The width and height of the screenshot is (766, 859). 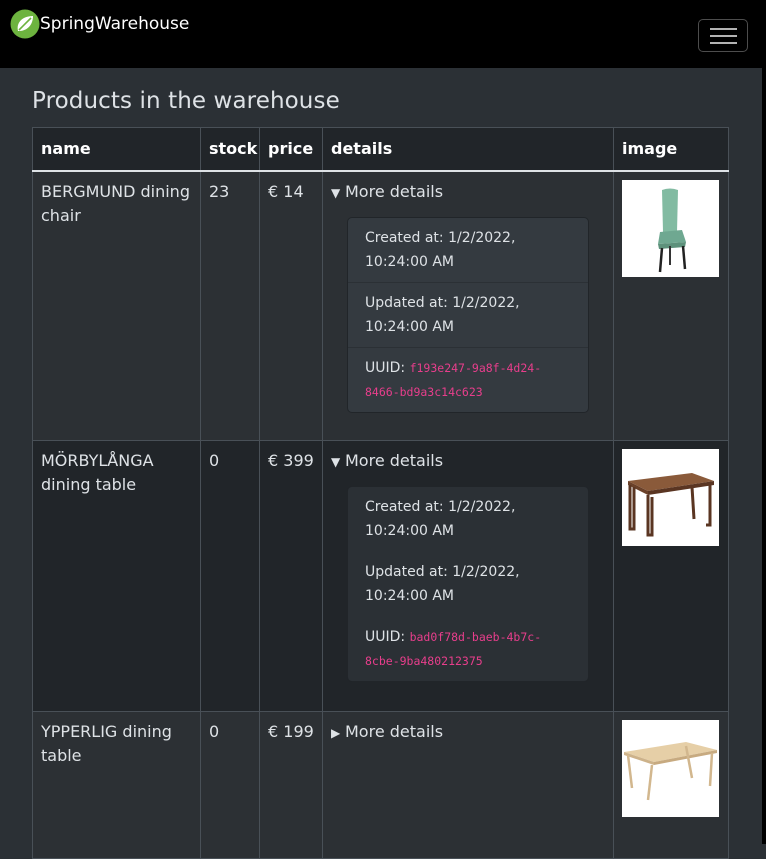 I want to click on product-price: € 199, so click(x=291, y=785).